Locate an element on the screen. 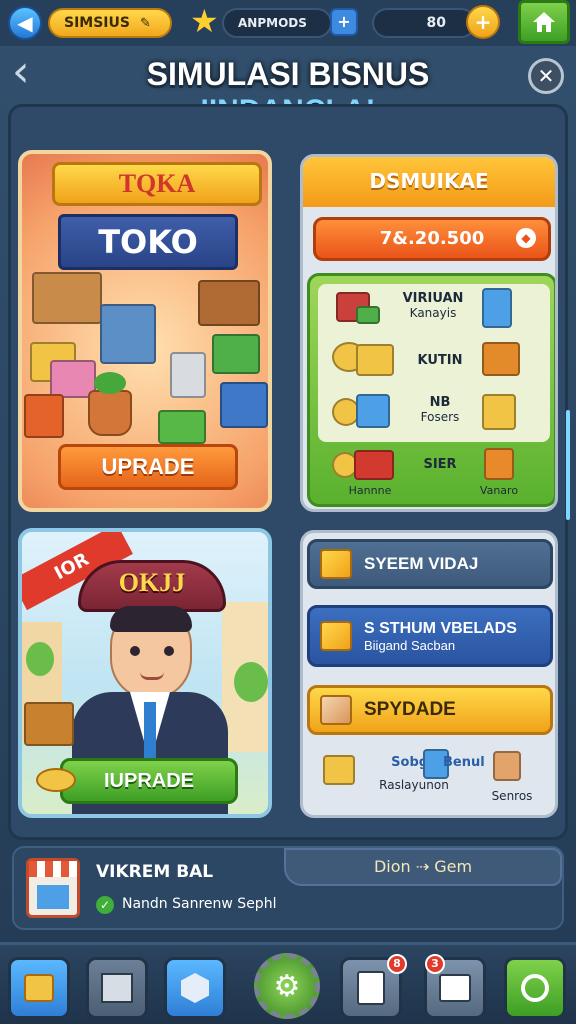 The image size is (576, 1024). currency-anpmods-label: ANPMODS is located at coordinates (272, 23).